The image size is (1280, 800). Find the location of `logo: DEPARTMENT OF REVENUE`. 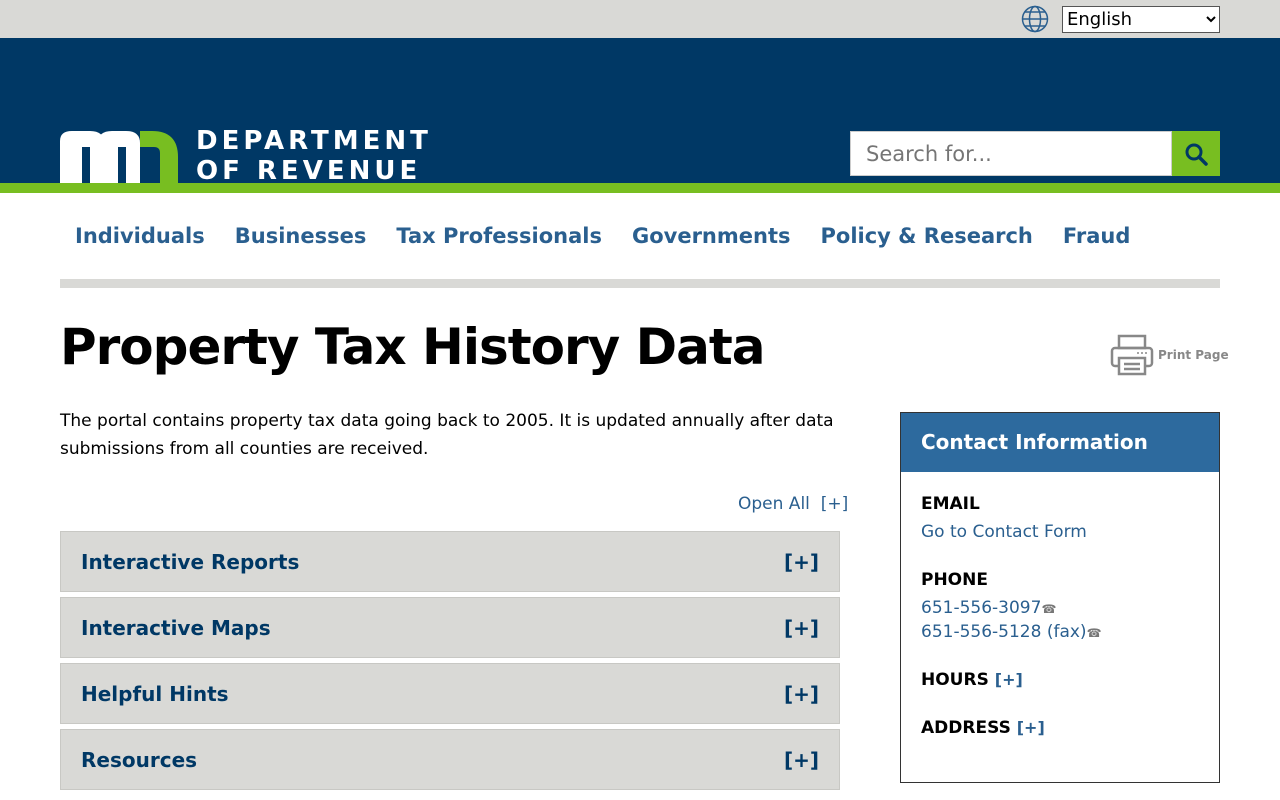

logo: DEPARTMENT OF REVENUE is located at coordinates (246, 156).